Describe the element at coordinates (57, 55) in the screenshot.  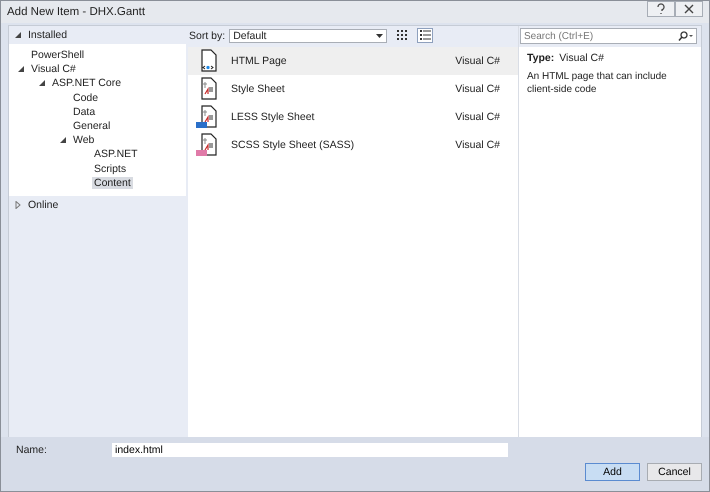
I see `tree-item: PowerShell` at that location.